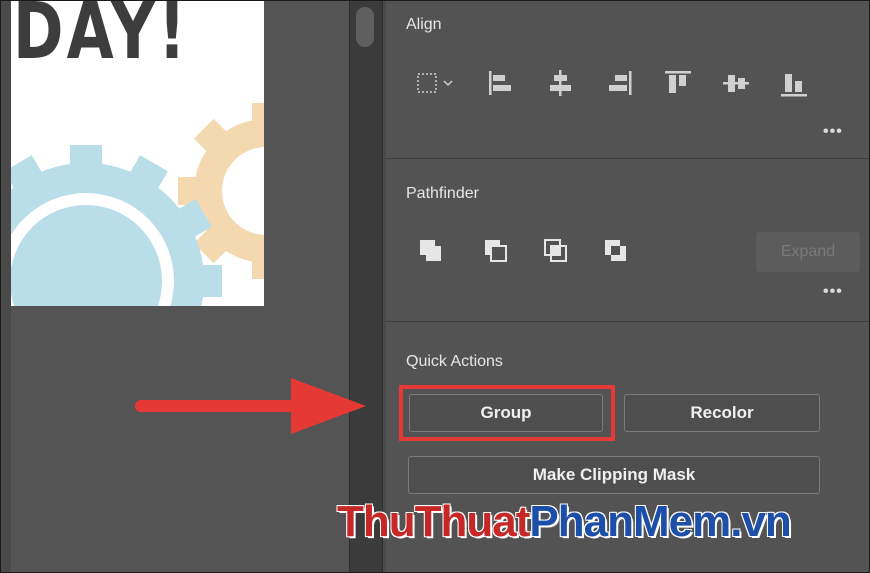  What do you see at coordinates (722, 413) in the screenshot?
I see `recolor-button: Recolor` at bounding box center [722, 413].